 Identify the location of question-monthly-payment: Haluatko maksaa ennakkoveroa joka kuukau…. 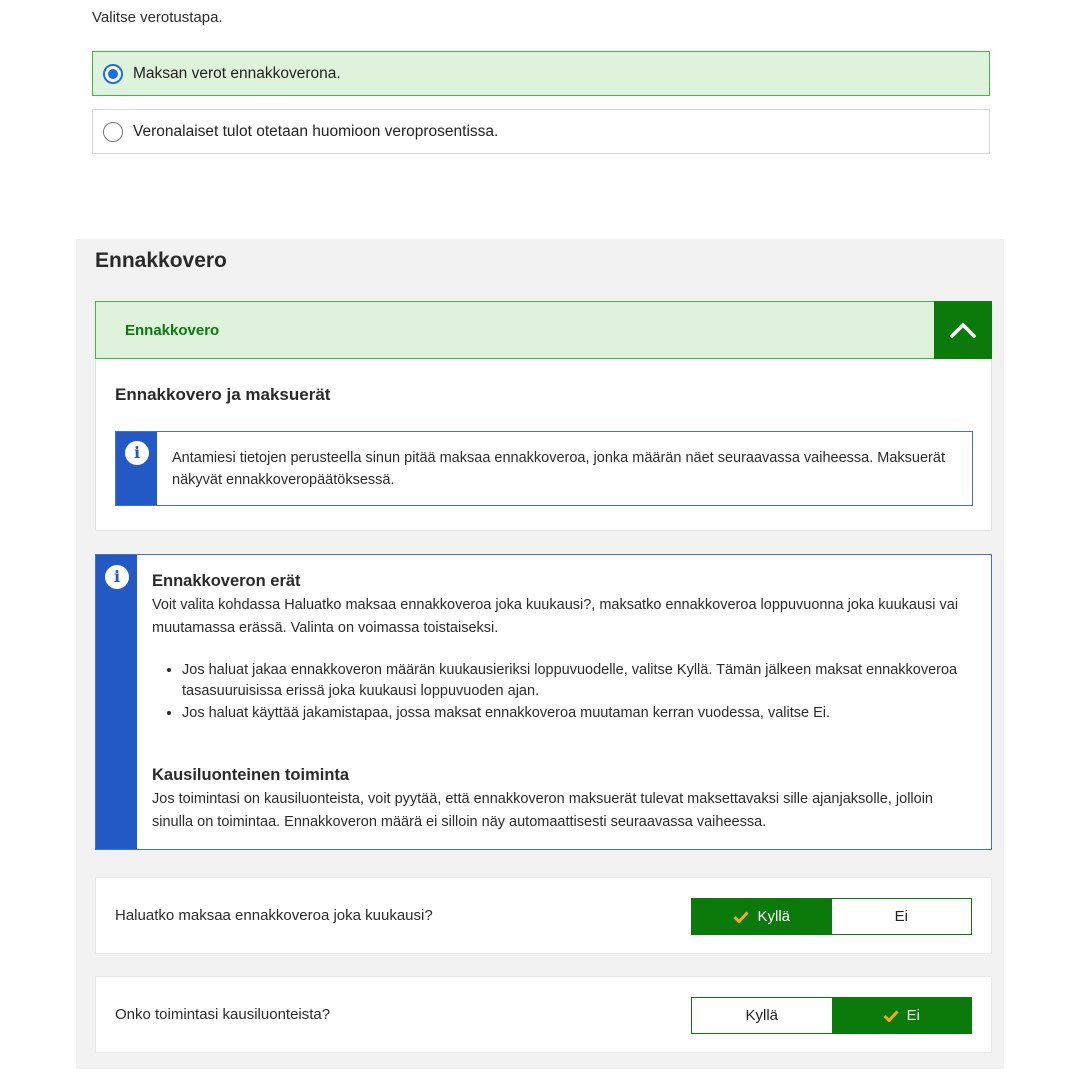
(543, 915).